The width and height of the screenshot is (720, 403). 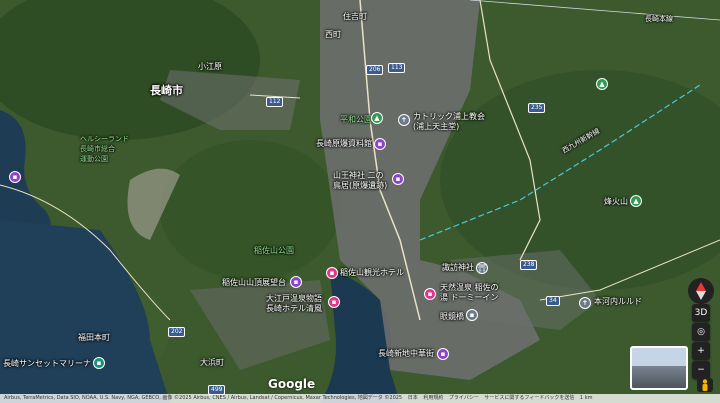 I want to click on compass-button, so click(x=701, y=291).